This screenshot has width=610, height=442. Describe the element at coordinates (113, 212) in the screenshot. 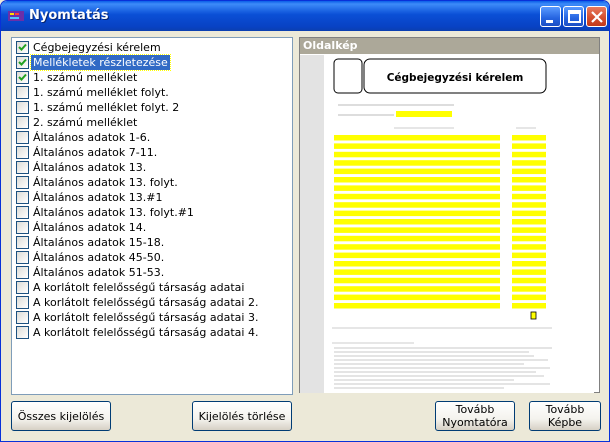

I see `item-label: Általános adatok 13. folyt.#1` at that location.